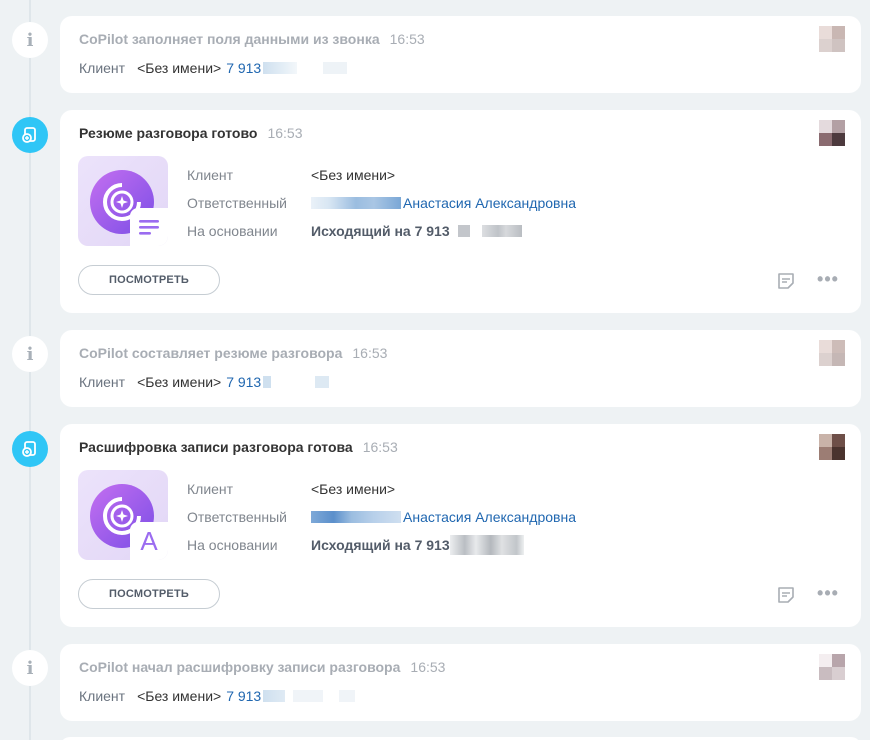  Describe the element at coordinates (168, 133) in the screenshot. I see `event-title: Резюме разговора готово` at that location.